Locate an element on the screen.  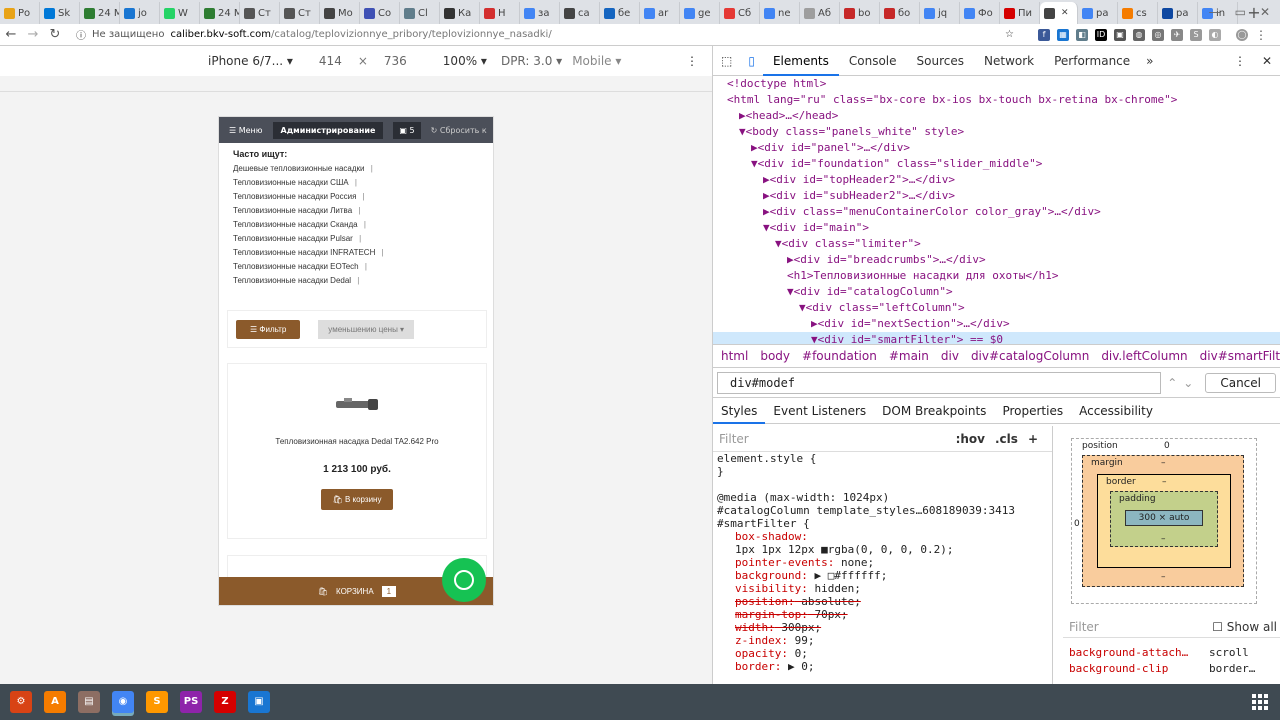
chrome-menu-icon: ⋮ is located at coordinates (1261, 35).